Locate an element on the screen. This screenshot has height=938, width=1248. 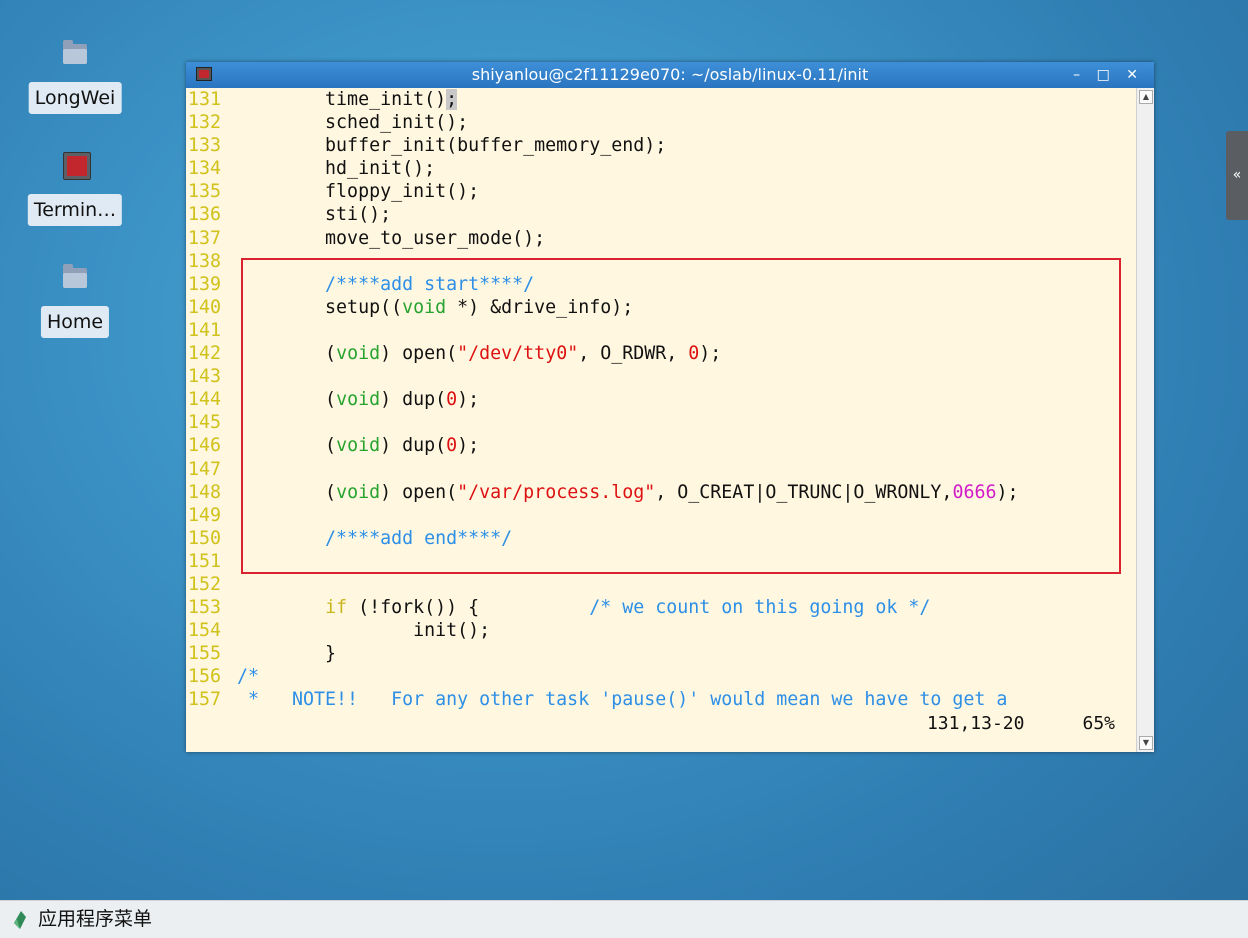
code-line: 152 is located at coordinates (661, 584).